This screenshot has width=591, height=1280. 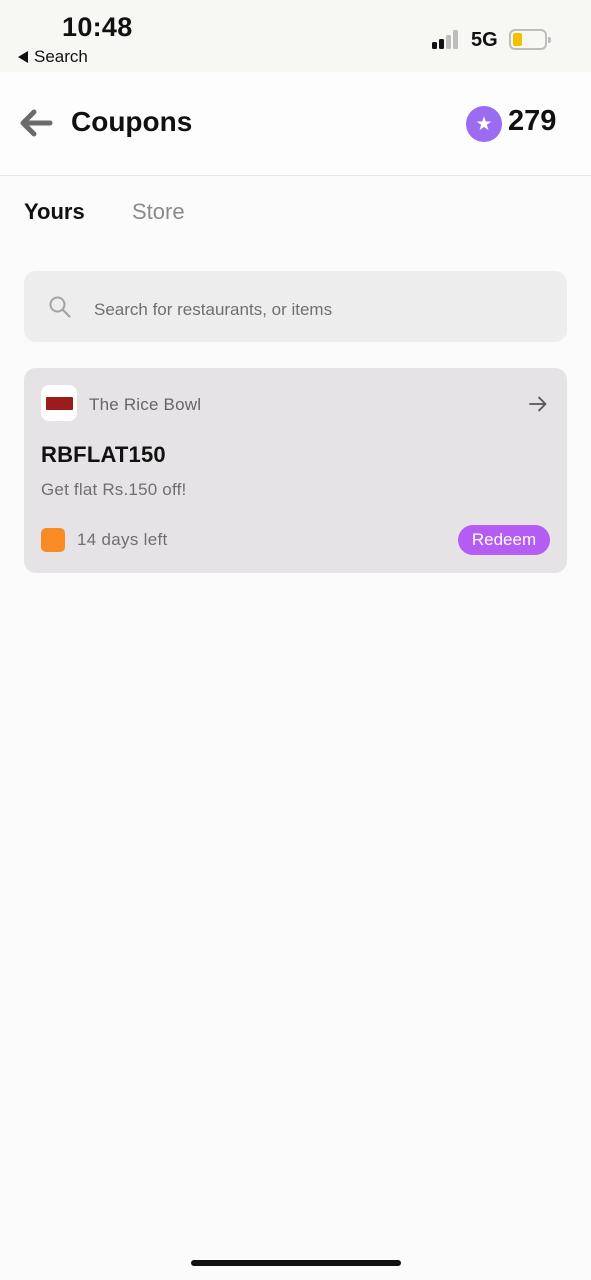 I want to click on search-placeholder: Search for restaurants, or items, so click(x=213, y=309).